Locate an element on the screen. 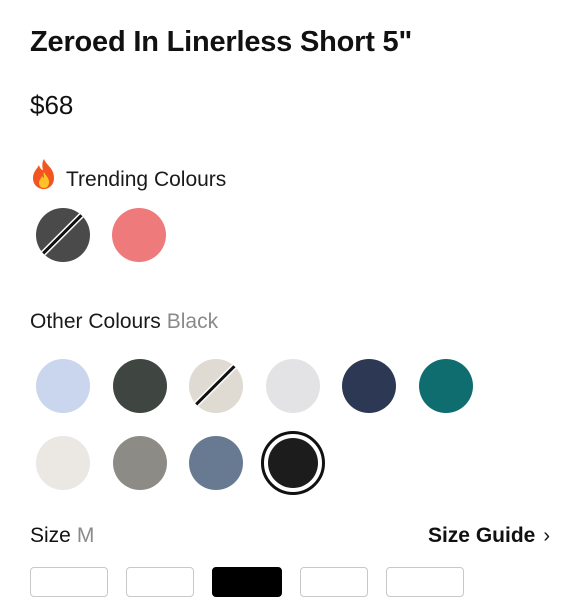 The image size is (580, 597). selected-swatch-fill is located at coordinates (293, 463).